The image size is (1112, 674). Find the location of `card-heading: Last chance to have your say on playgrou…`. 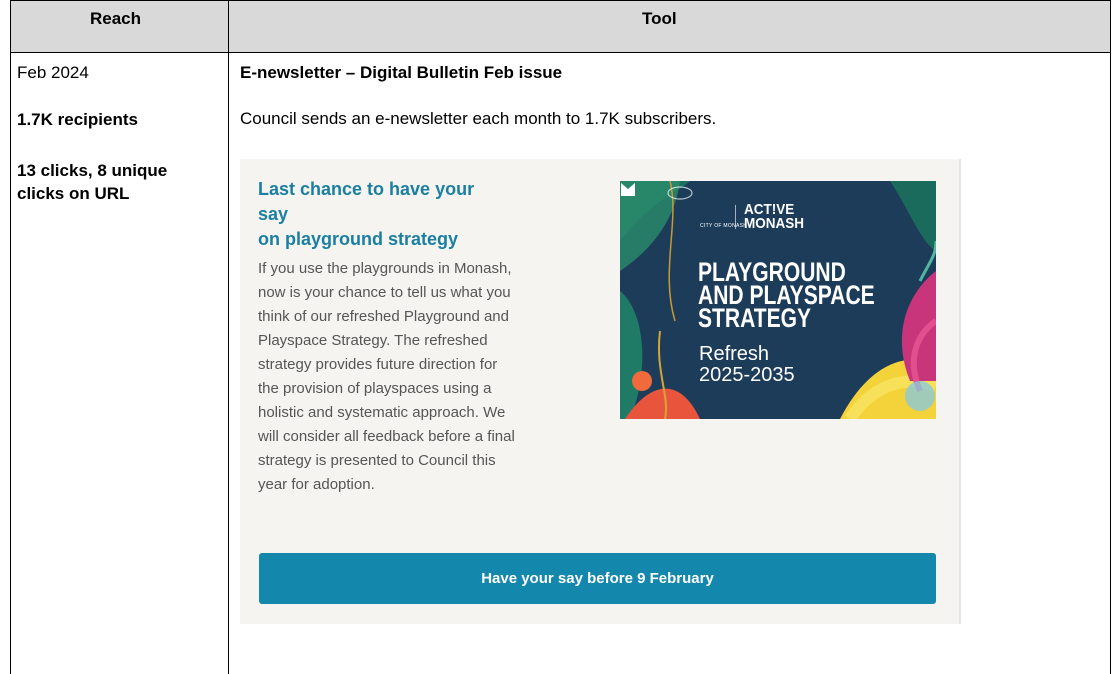

card-heading: Last chance to have your say on playgrou… is located at coordinates (383, 214).